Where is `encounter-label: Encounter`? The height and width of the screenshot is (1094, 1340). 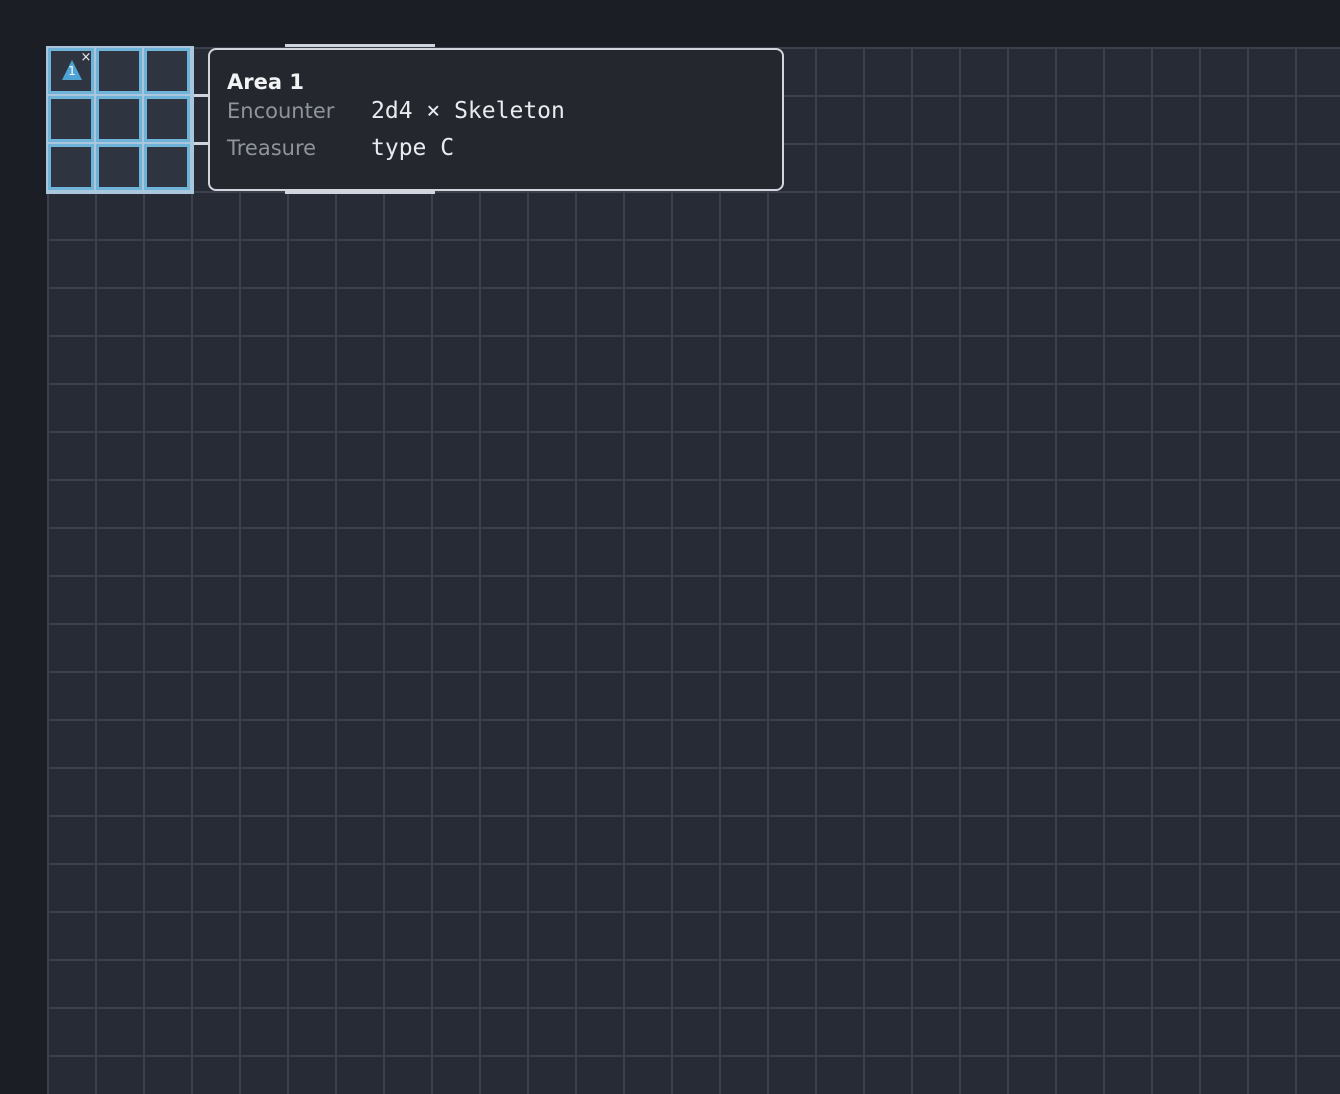 encounter-label: Encounter is located at coordinates (281, 111).